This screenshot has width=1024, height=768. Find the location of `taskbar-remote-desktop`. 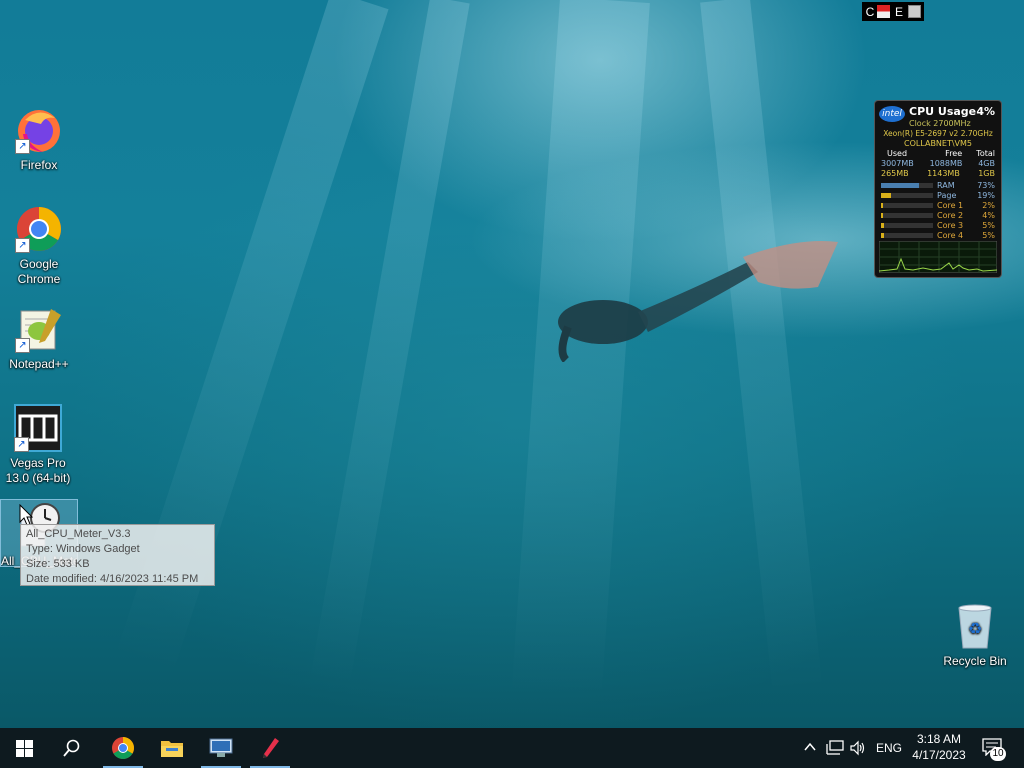

taskbar-remote-desktop is located at coordinates (221, 748).